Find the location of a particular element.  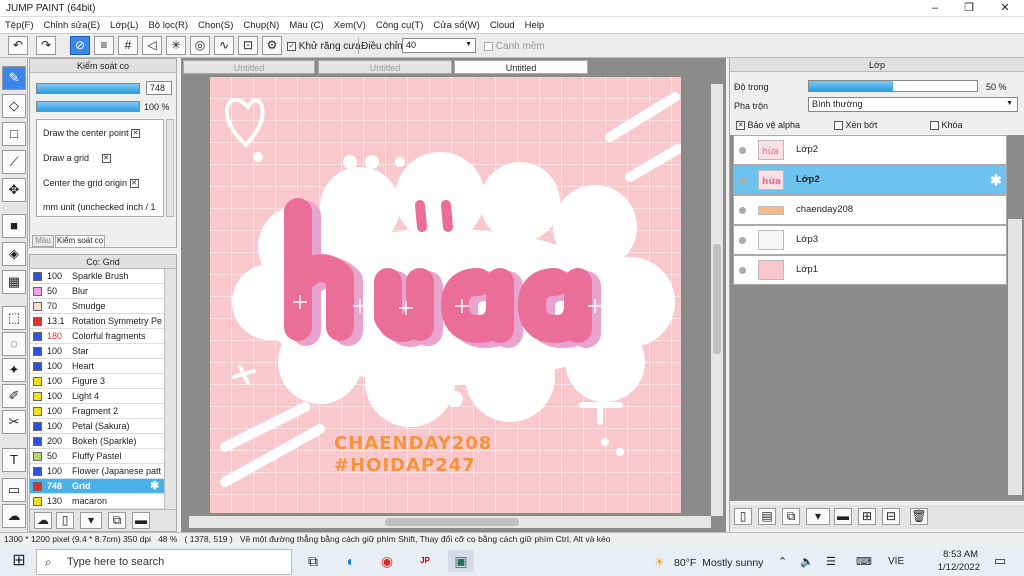

maximize-button: ❐ is located at coordinates (969, 8).